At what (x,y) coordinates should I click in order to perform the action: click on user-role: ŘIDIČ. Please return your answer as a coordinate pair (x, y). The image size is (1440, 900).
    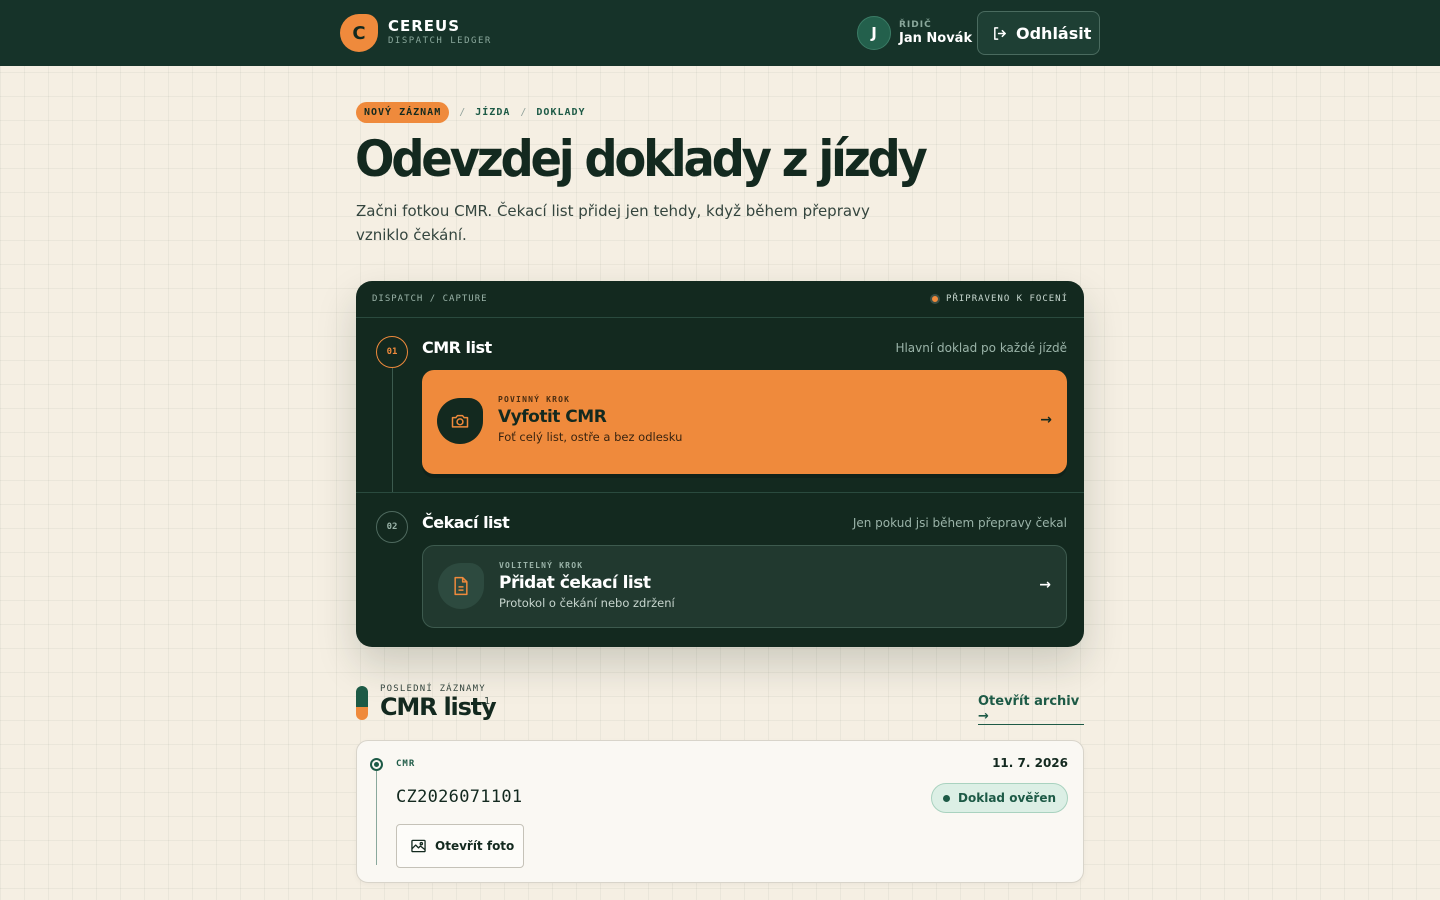
    Looking at the image, I should click on (915, 25).